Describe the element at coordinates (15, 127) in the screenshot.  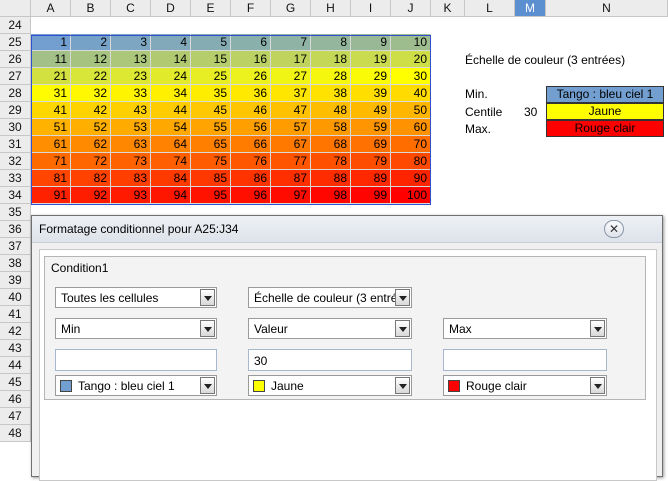
I see `row-header: 30` at that location.